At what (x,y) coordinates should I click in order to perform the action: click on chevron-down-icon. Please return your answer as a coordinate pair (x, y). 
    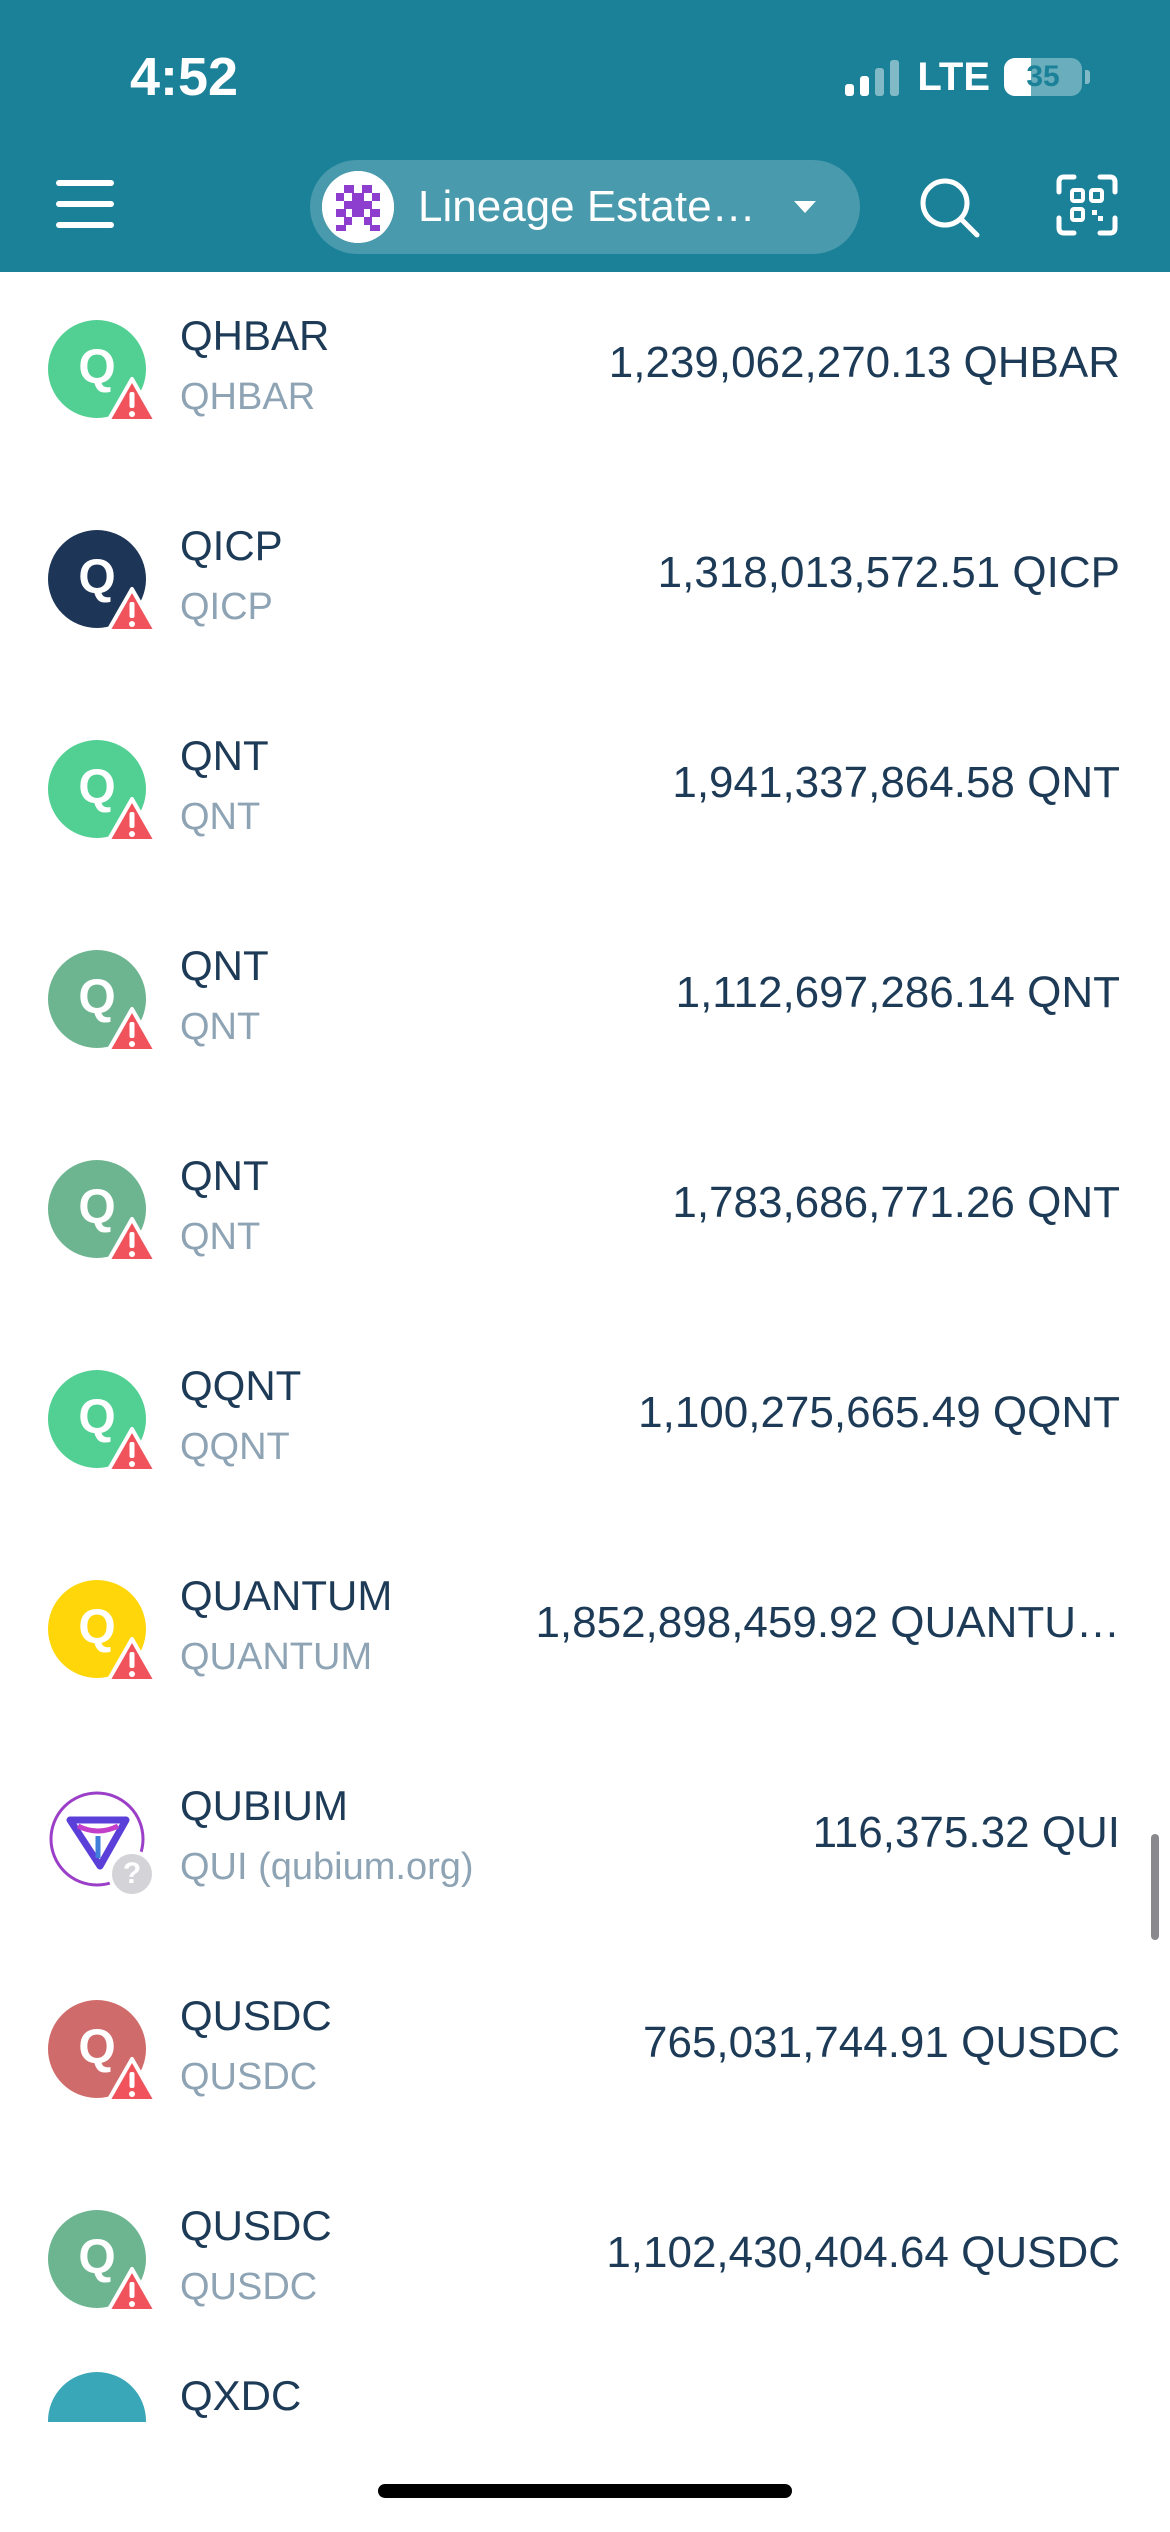
    Looking at the image, I should click on (805, 207).